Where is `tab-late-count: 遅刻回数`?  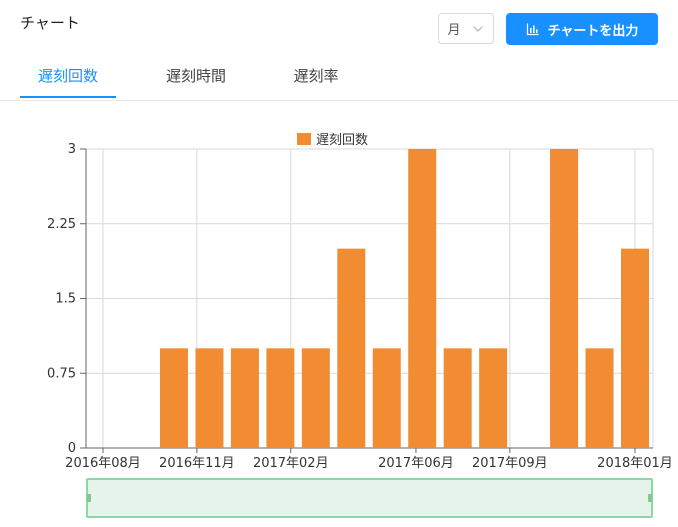
tab-late-count: 遅刻回数 is located at coordinates (68, 75).